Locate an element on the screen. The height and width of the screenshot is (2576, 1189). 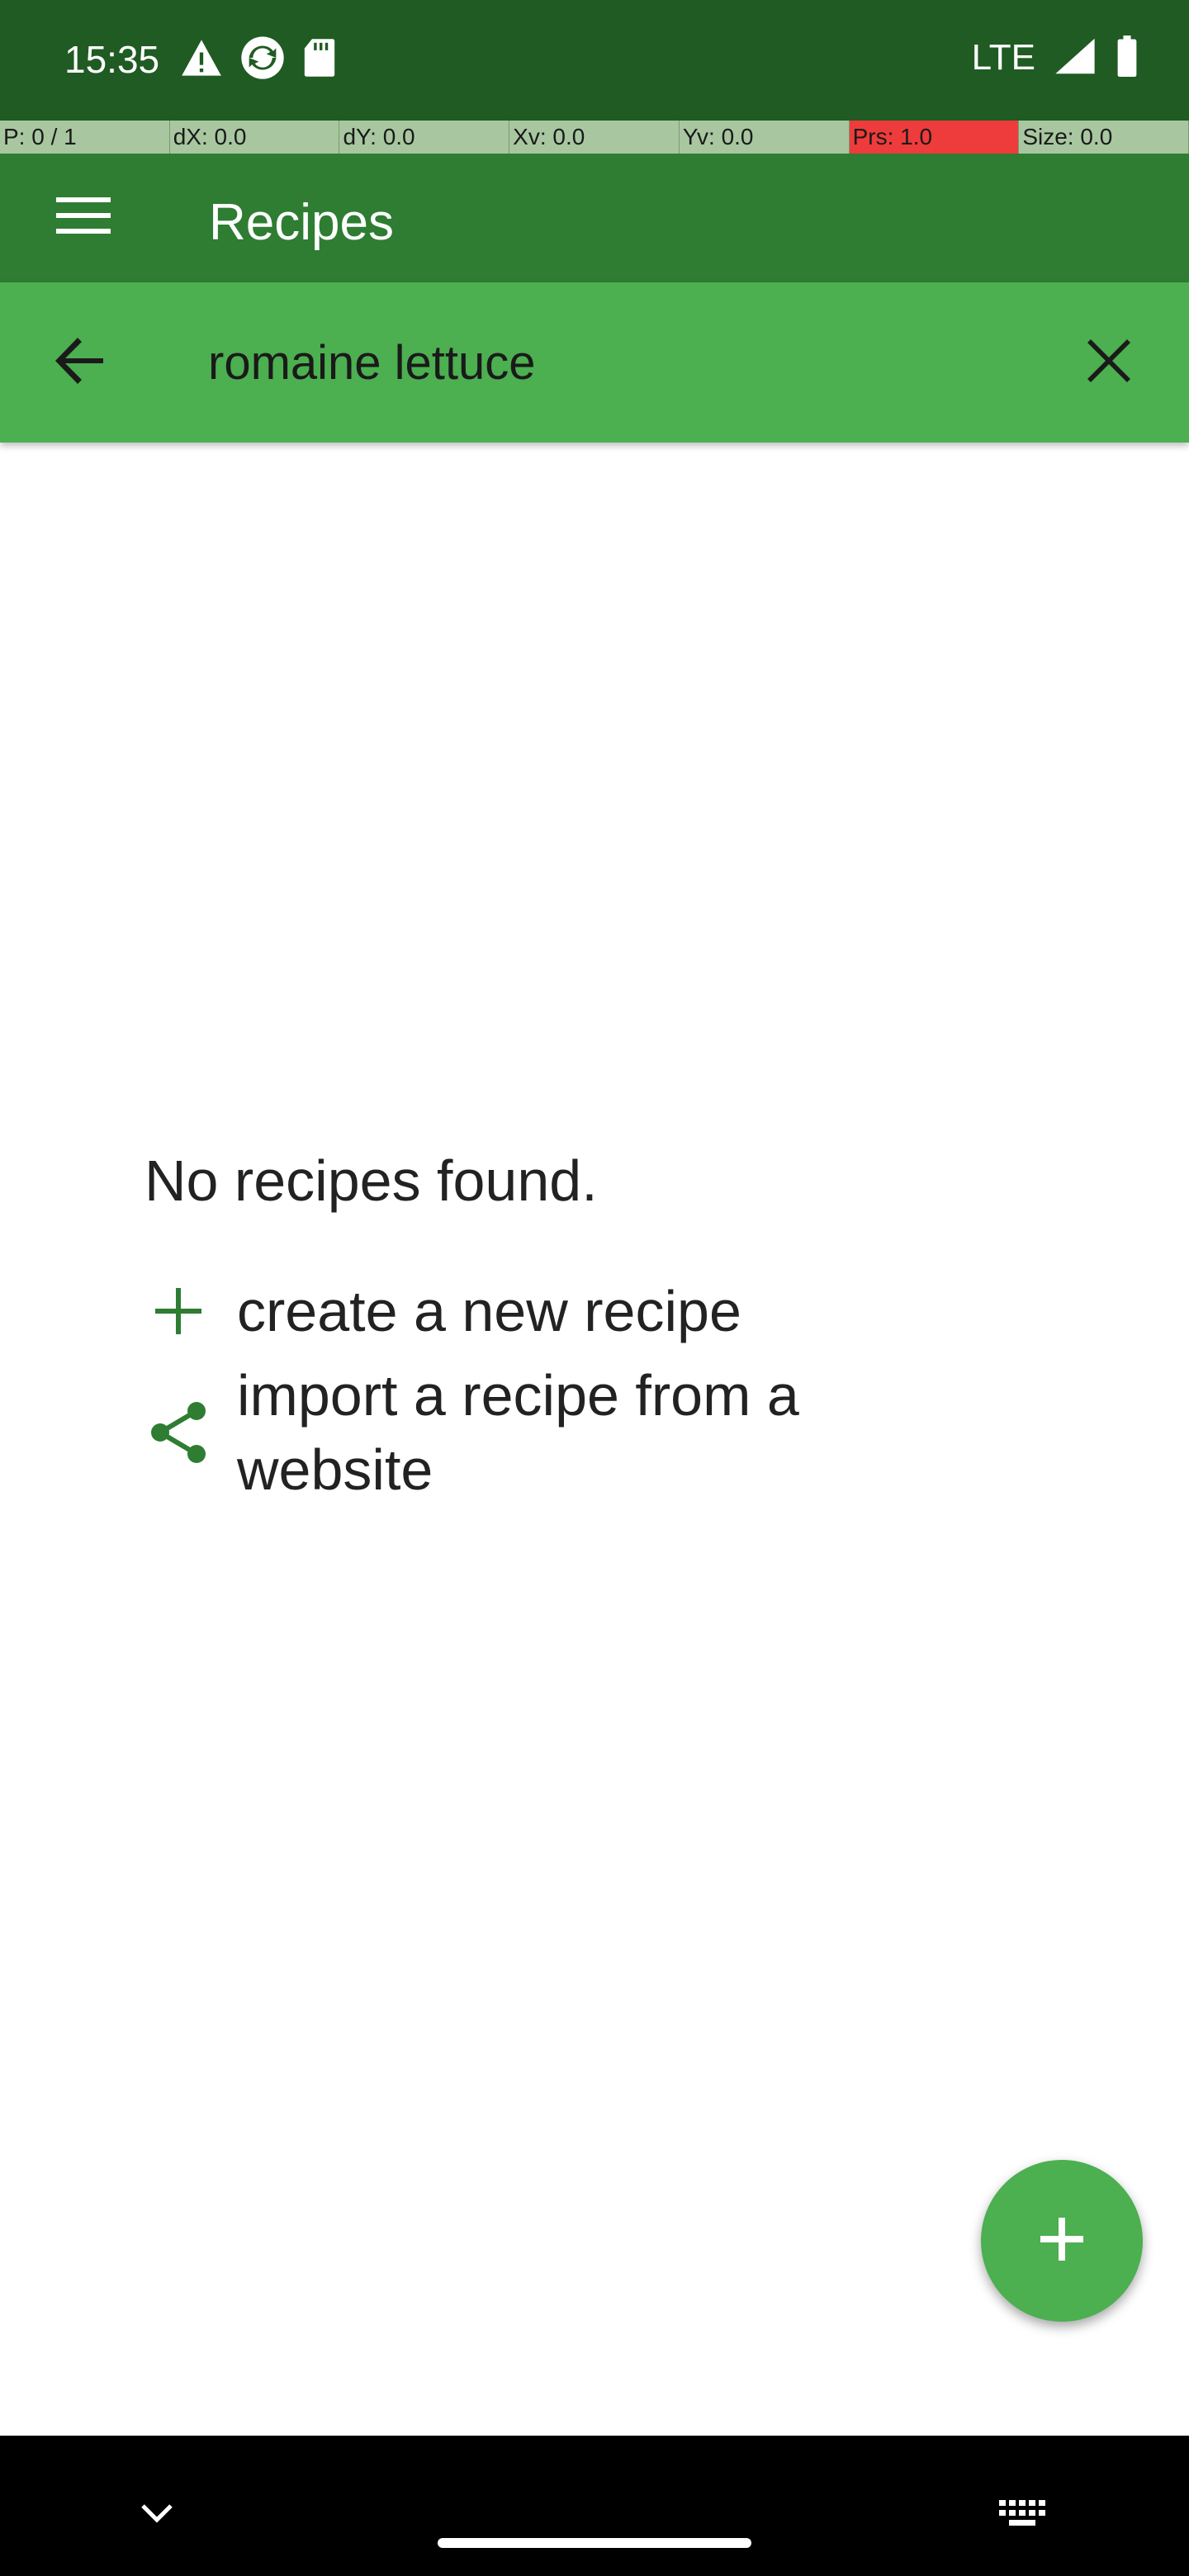
debug-yv: Yv: 0.0 is located at coordinates (764, 137).